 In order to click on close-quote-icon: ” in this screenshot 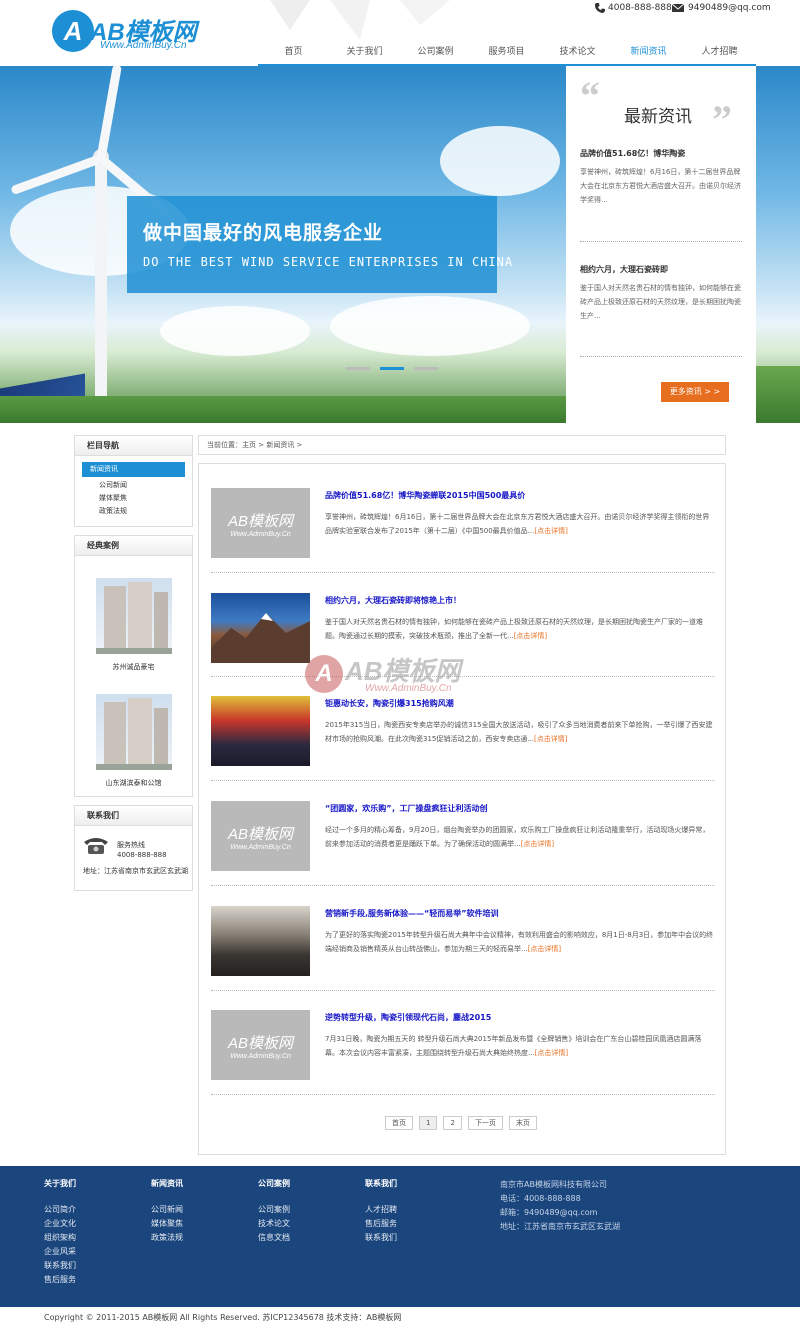, I will do `click(722, 119)`.